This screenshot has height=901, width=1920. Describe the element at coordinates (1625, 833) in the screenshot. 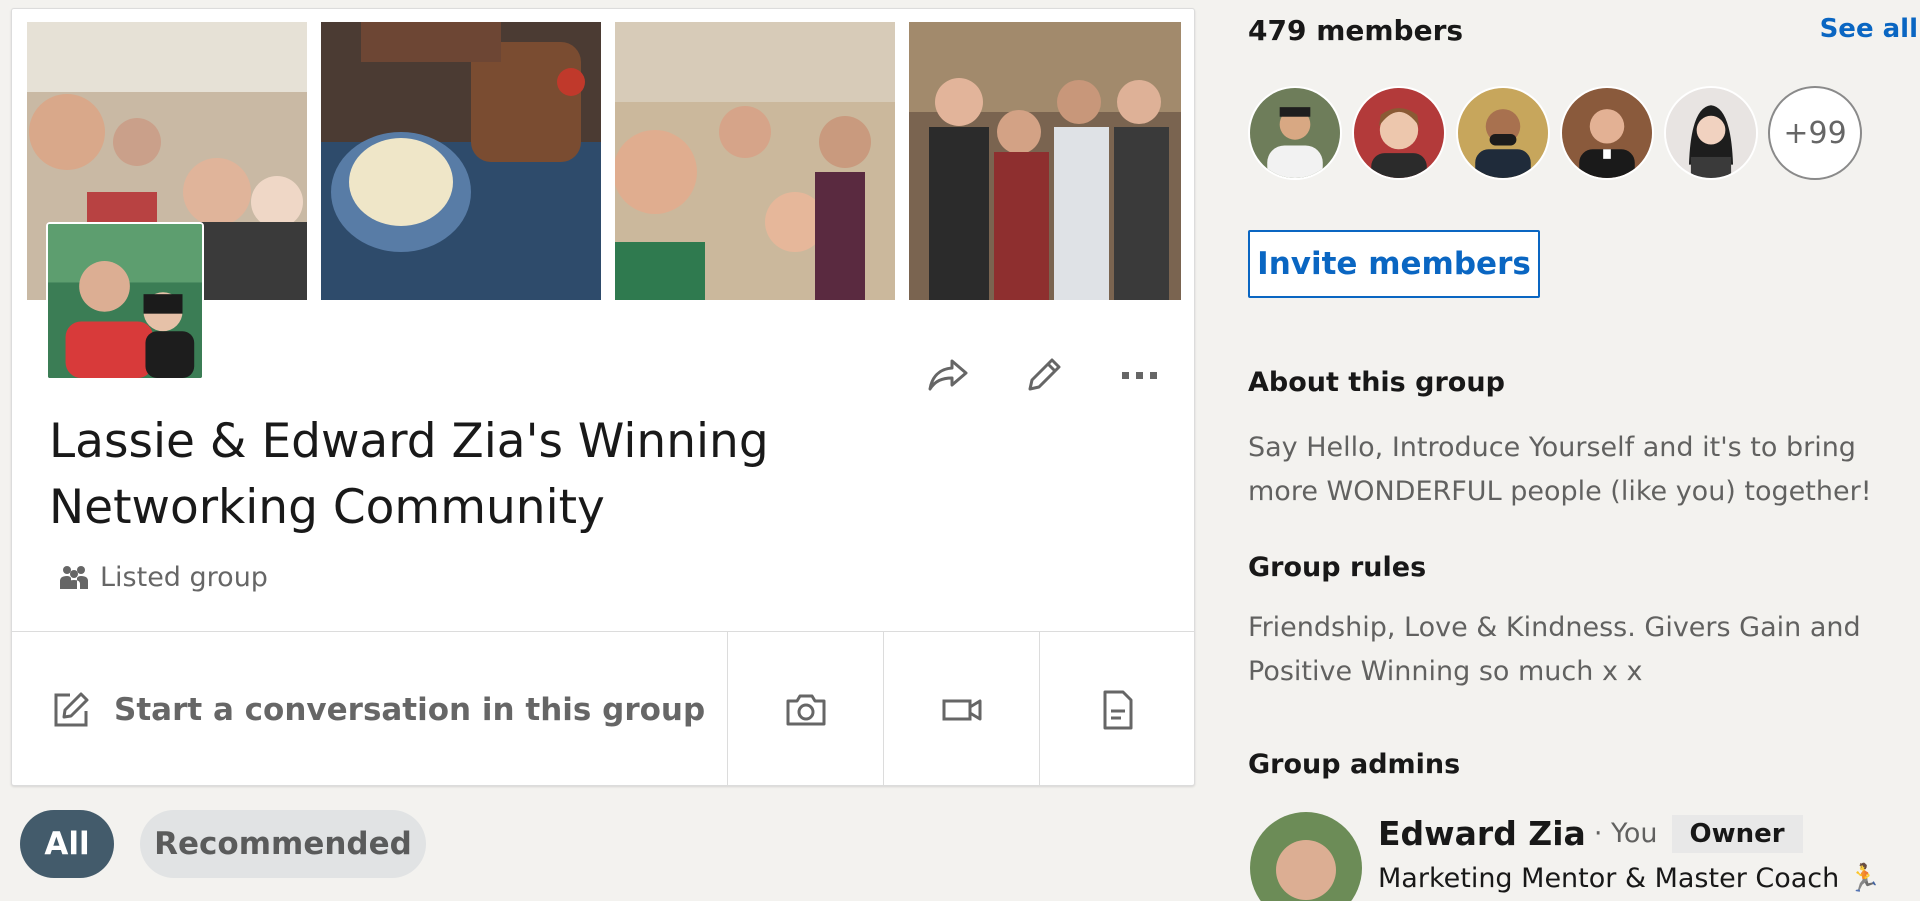

I see `admin-you-label: · You` at that location.